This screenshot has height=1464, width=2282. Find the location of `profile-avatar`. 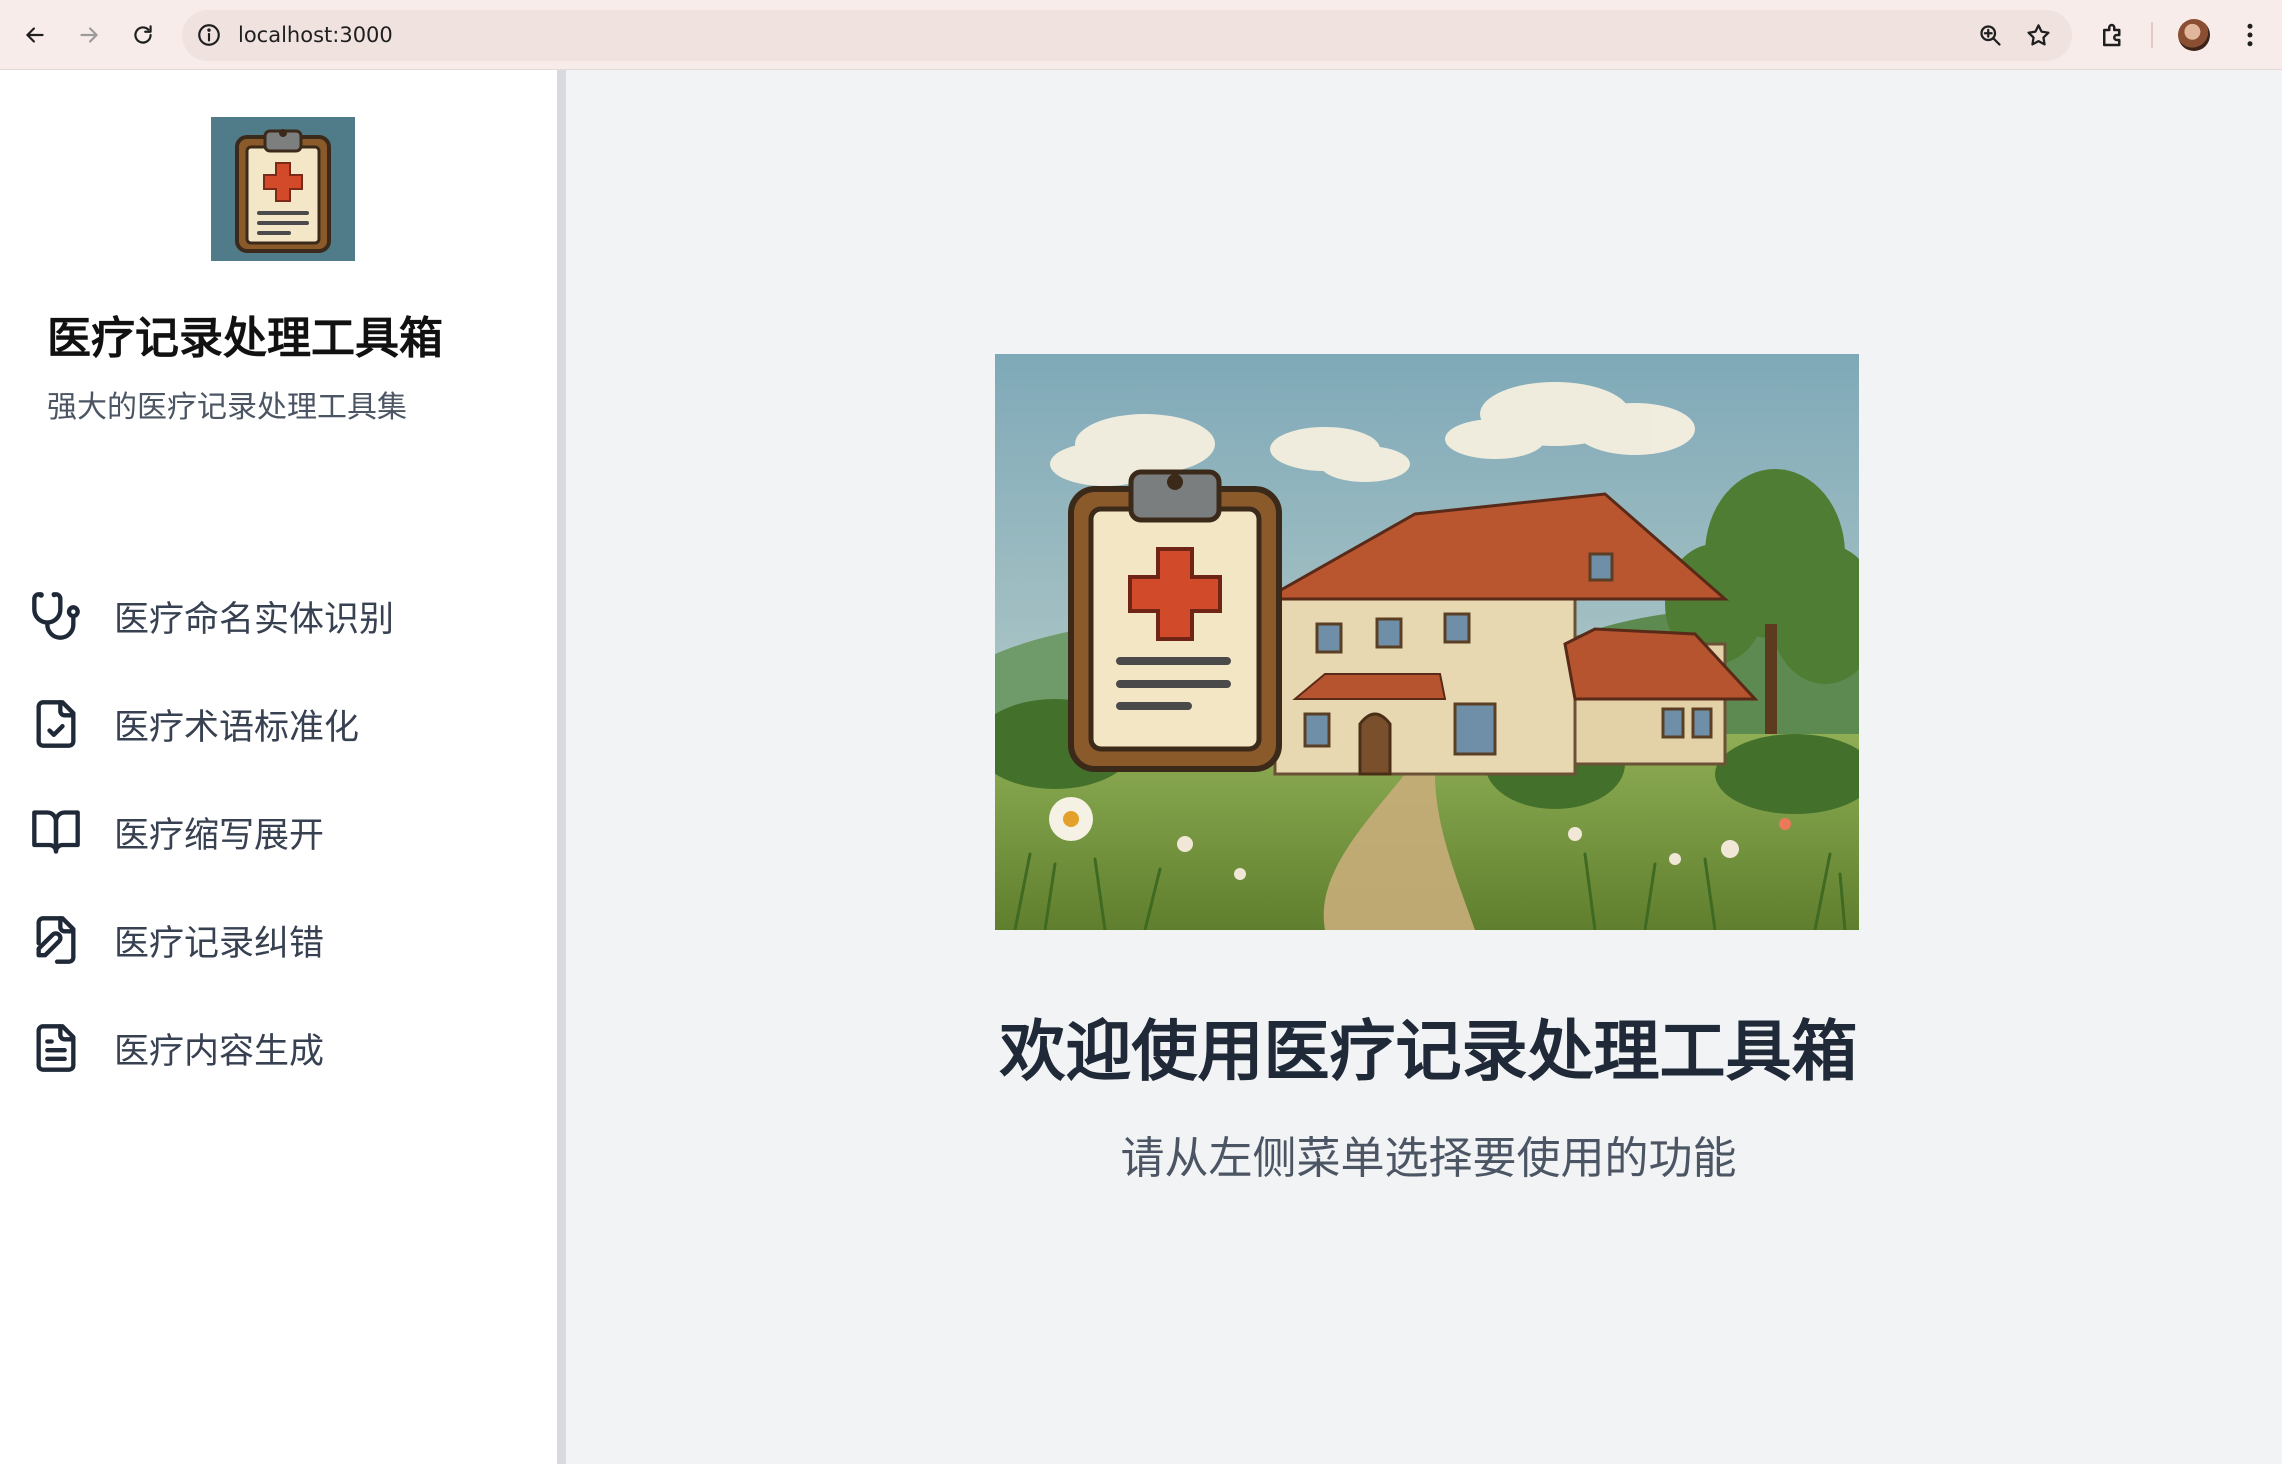

profile-avatar is located at coordinates (2194, 35).